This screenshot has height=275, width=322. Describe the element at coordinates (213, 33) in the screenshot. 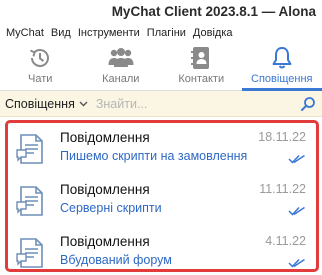

I see `menu-help: Довідка` at that location.